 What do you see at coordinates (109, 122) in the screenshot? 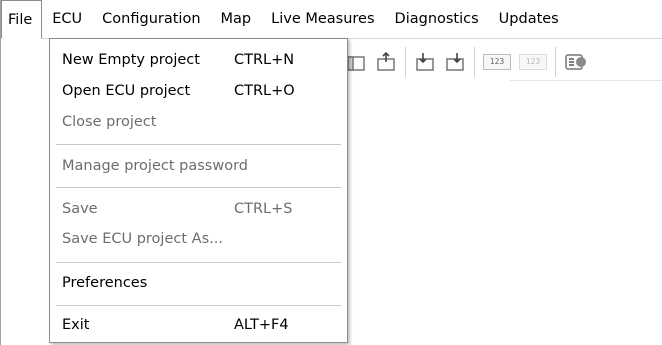
I see `close-project-label: Close project` at bounding box center [109, 122].